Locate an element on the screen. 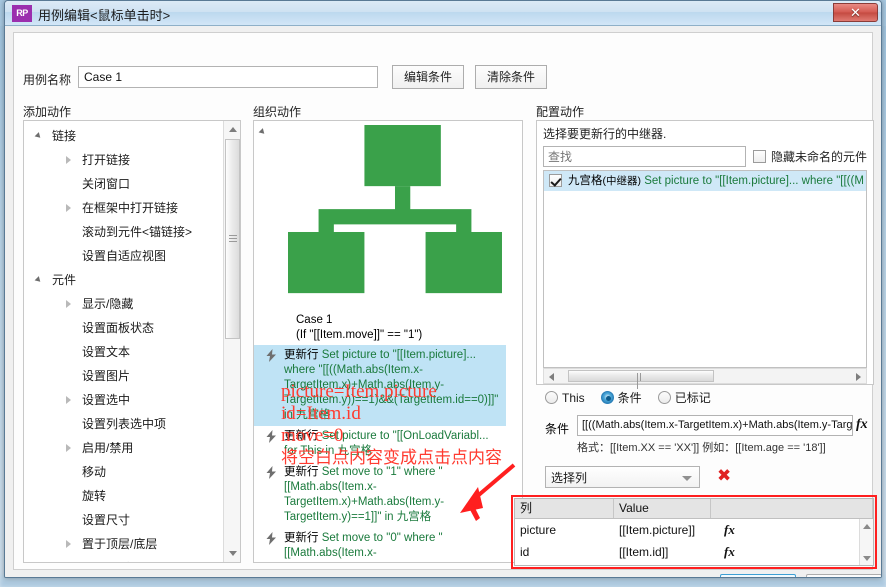 The height and width of the screenshot is (587, 886). condition-label: 条件 is located at coordinates (557, 429).